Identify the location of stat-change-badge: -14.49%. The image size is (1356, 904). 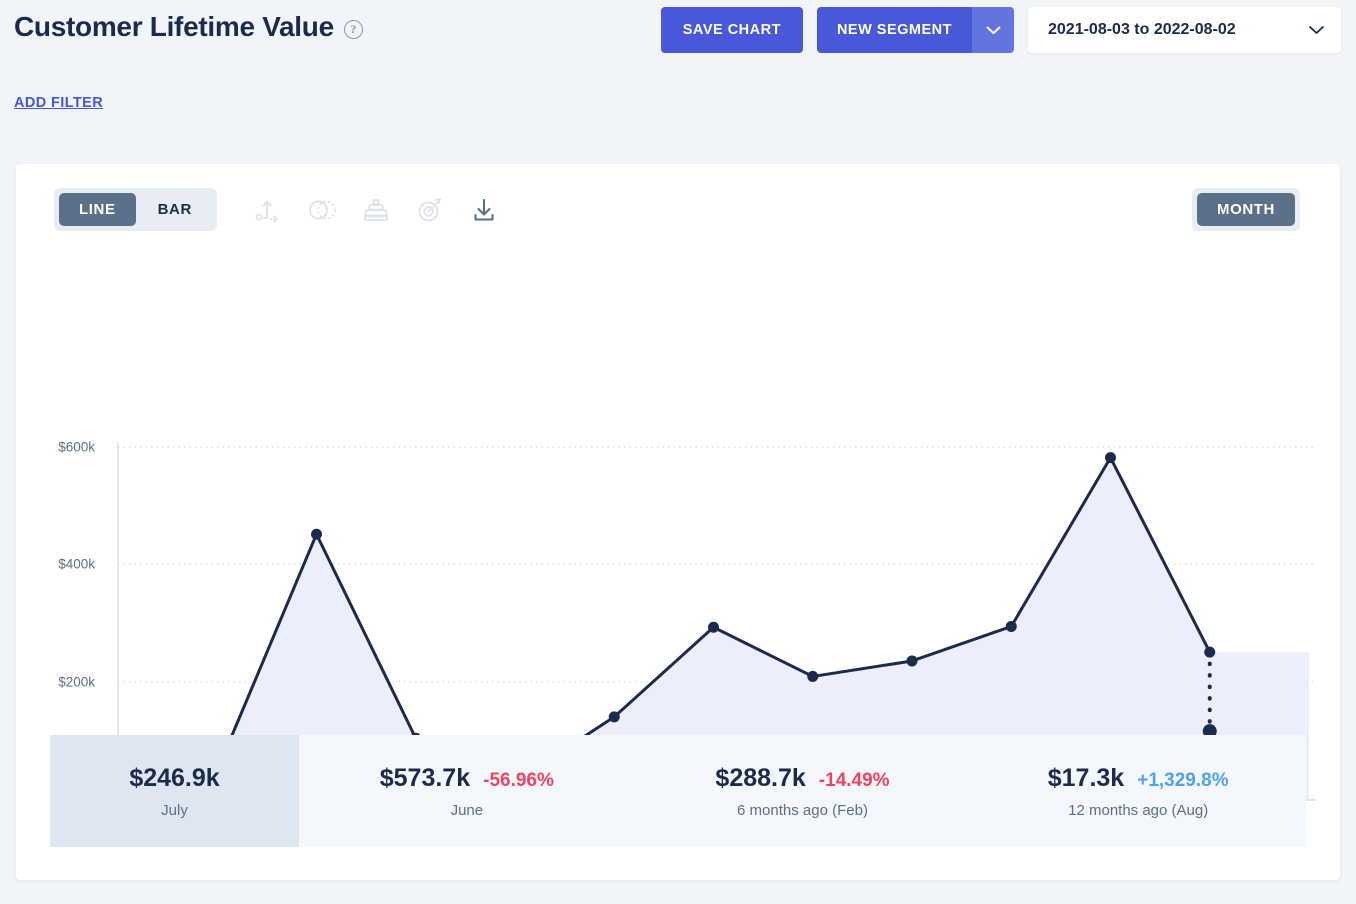
(854, 780).